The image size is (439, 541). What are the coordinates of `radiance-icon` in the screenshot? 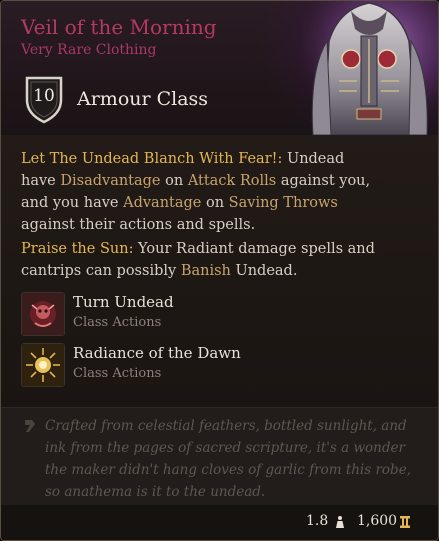 It's located at (43, 365).